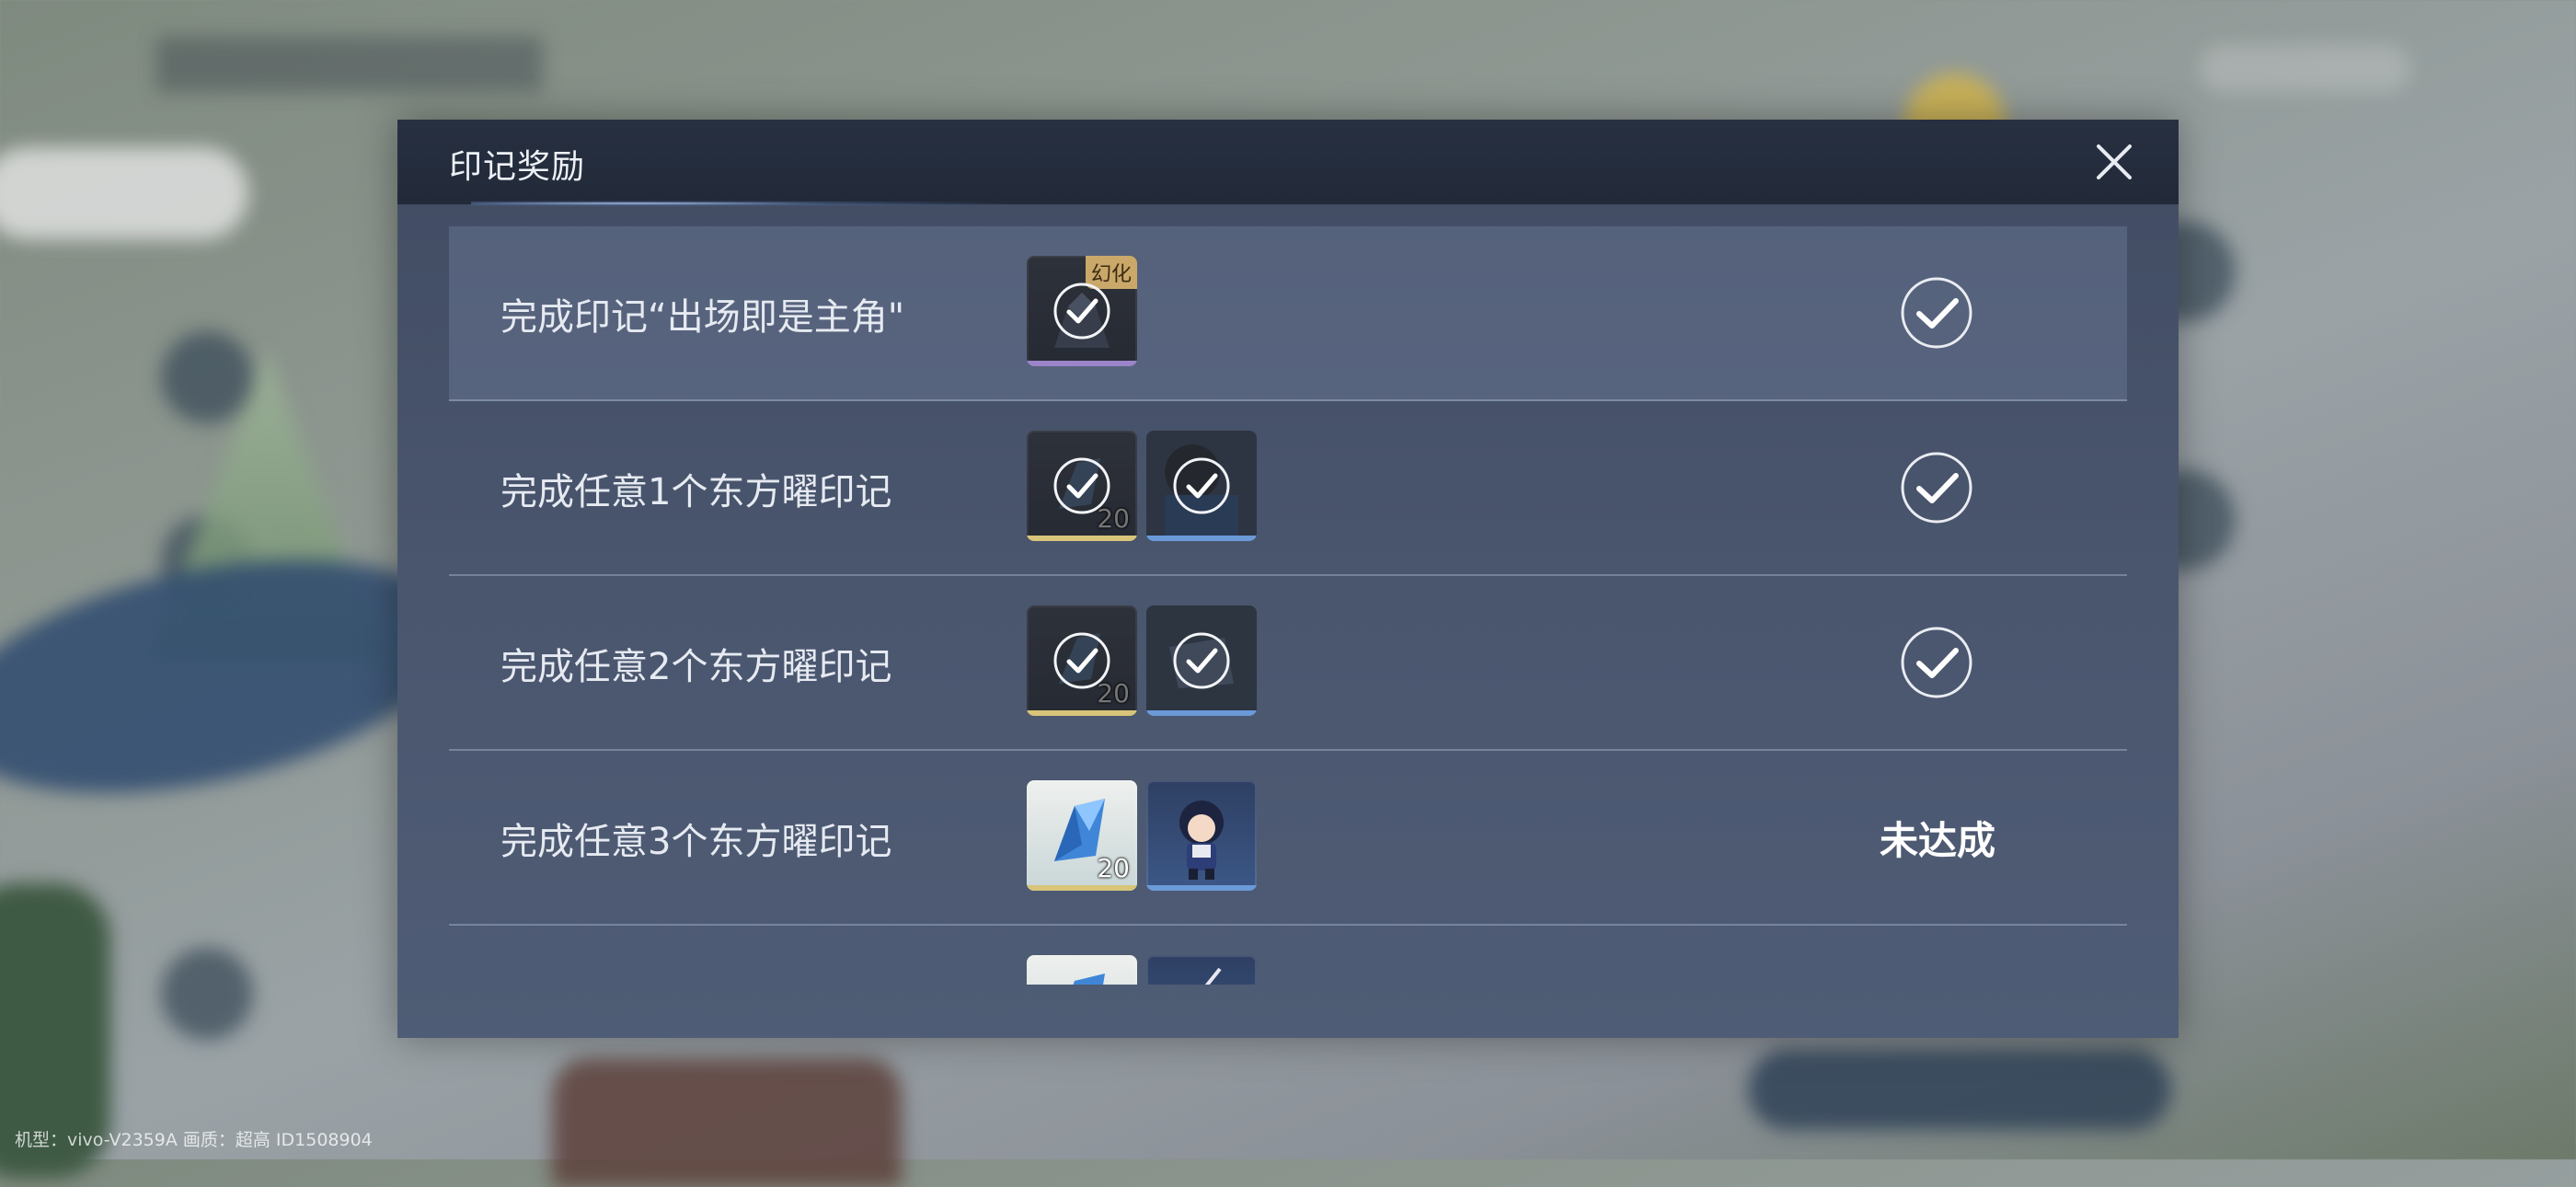 Image resolution: width=2576 pixels, height=1187 pixels. I want to click on status-not-achieved: 未达成, so click(1937, 840).